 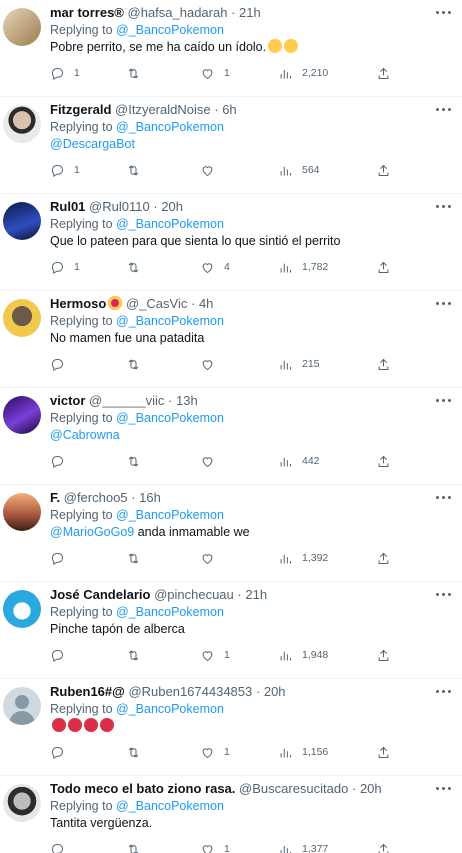 What do you see at coordinates (299, 461) in the screenshot?
I see `views-button: 442` at bounding box center [299, 461].